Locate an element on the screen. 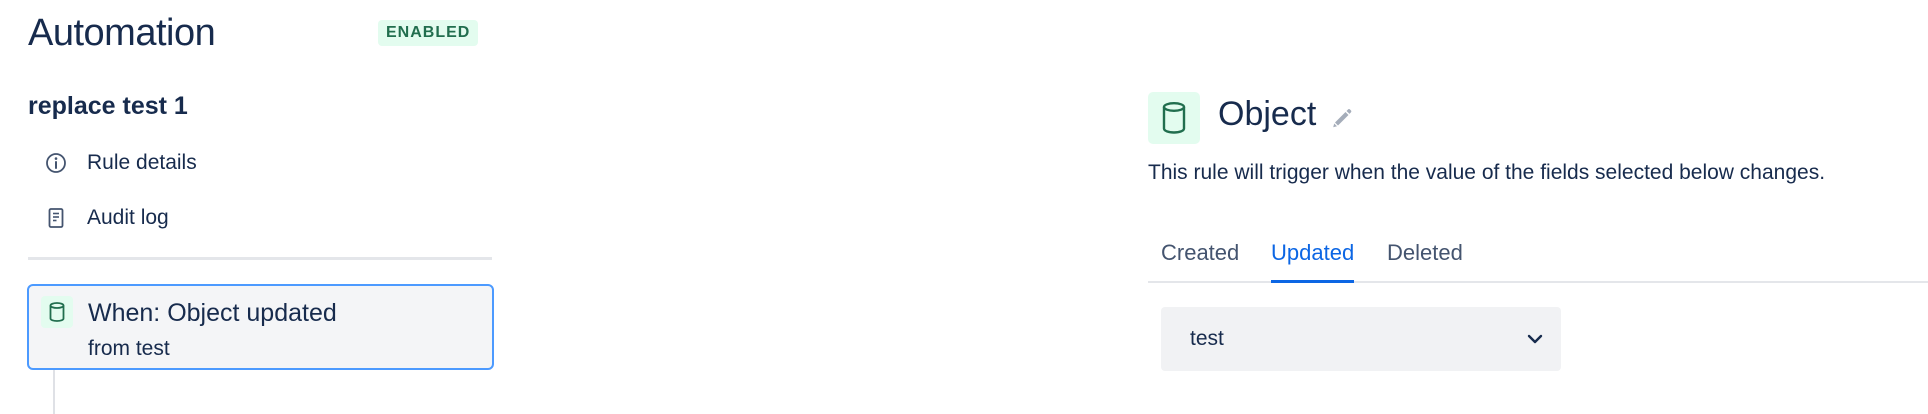 This screenshot has height=414, width=1928. sidebar-item-label: Audit log is located at coordinates (128, 217).